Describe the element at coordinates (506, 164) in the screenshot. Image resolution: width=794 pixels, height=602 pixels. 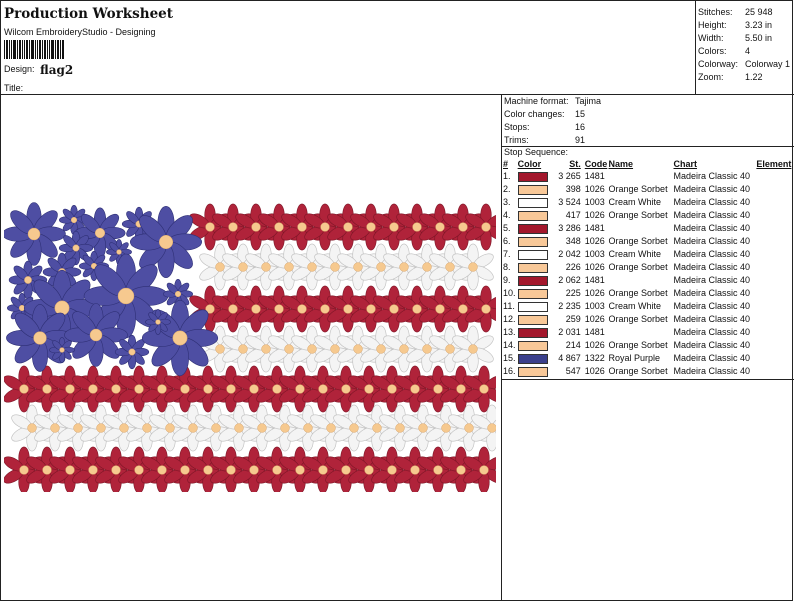
I see `header-num: #` at that location.